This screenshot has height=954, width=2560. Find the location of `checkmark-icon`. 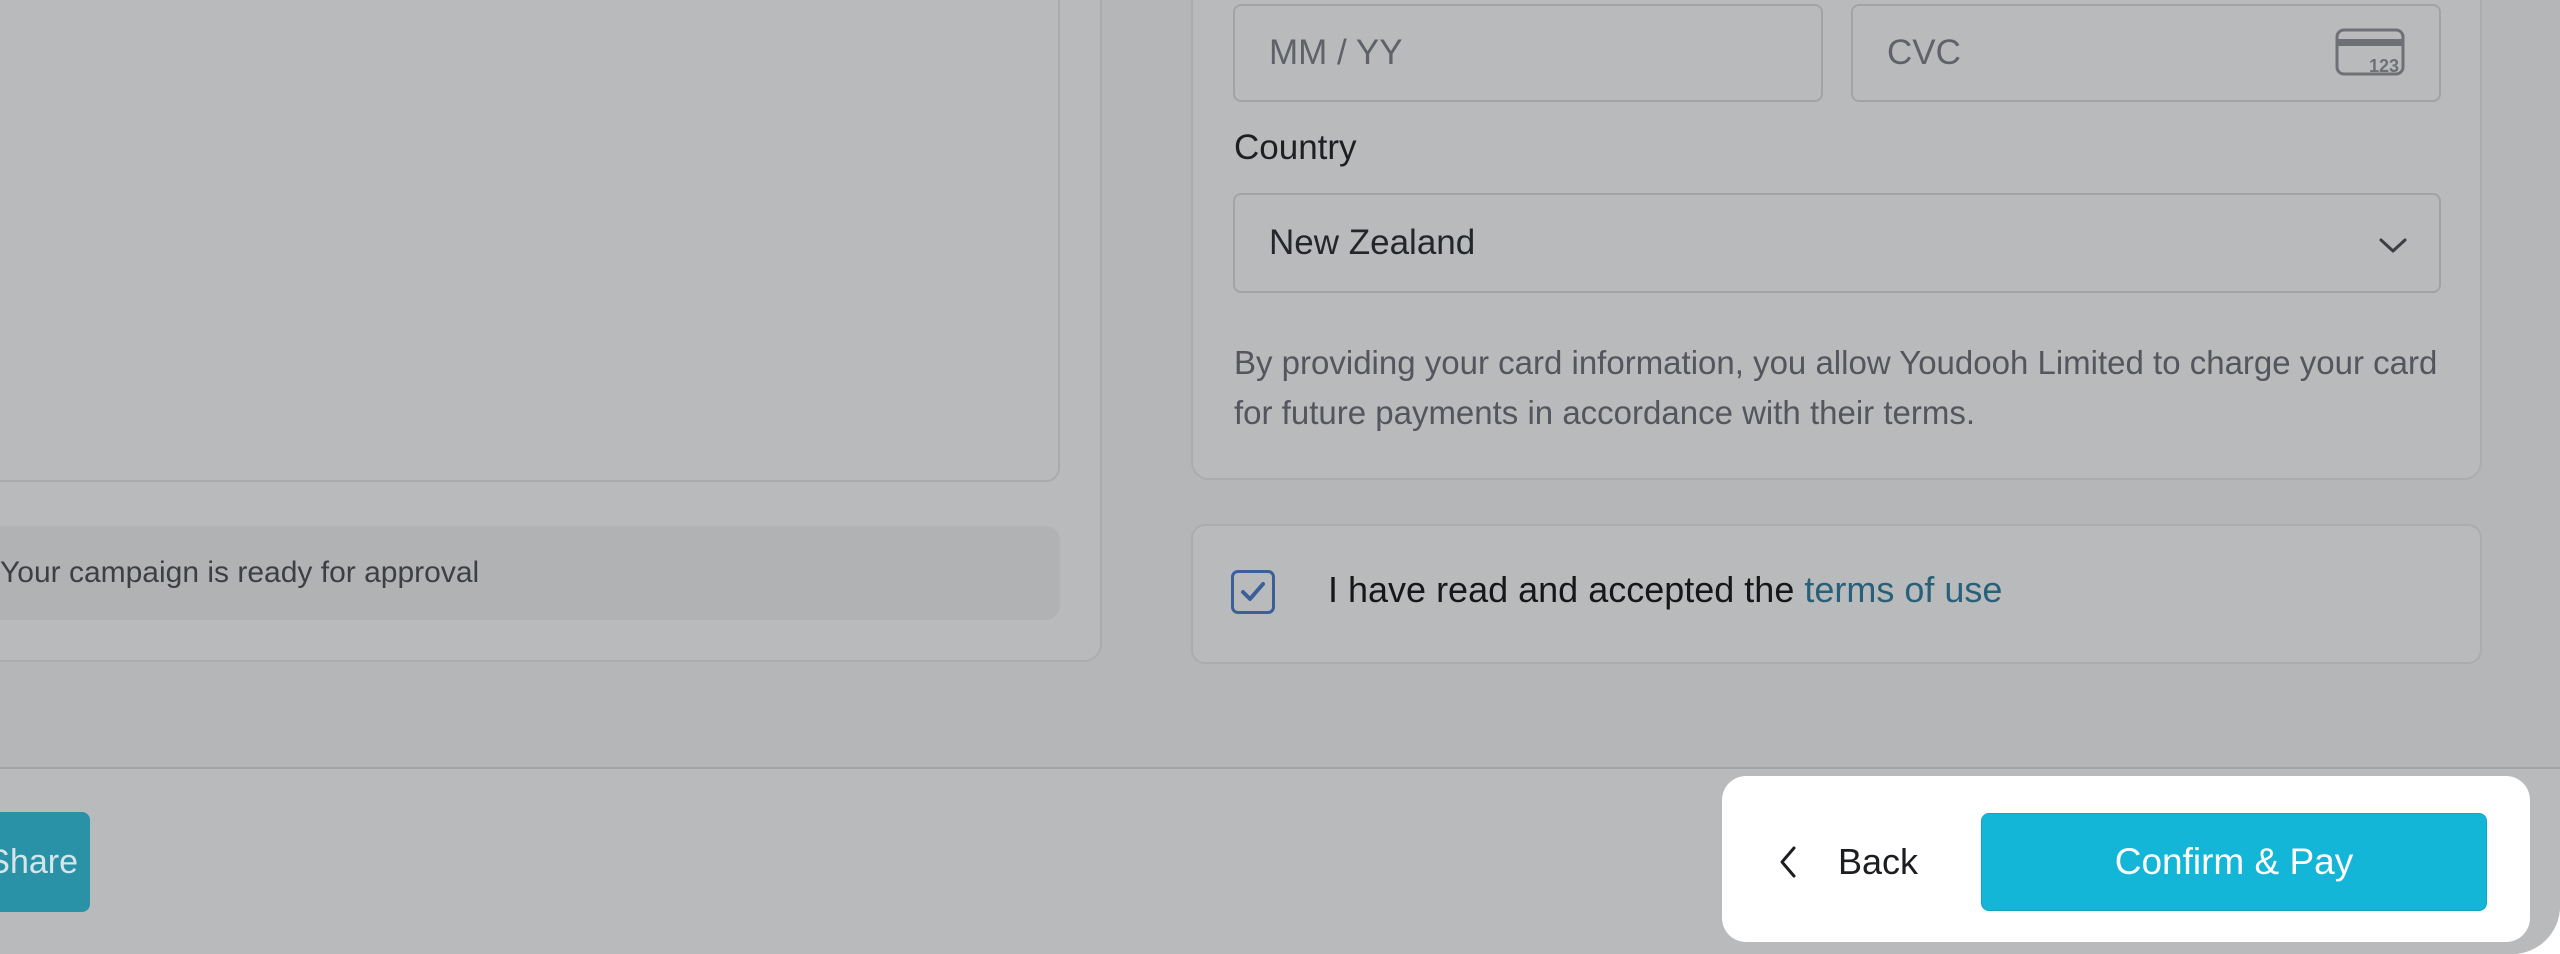

checkmark-icon is located at coordinates (1253, 591).